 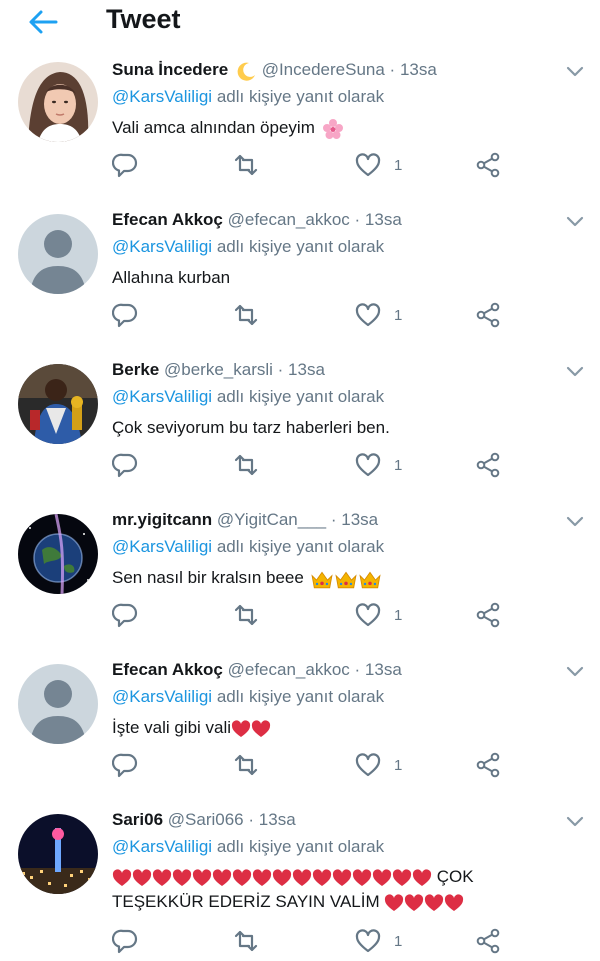 I want to click on tweet-header: mr.yigitcann @YigitCan___ · 13sa, so click(x=245, y=520).